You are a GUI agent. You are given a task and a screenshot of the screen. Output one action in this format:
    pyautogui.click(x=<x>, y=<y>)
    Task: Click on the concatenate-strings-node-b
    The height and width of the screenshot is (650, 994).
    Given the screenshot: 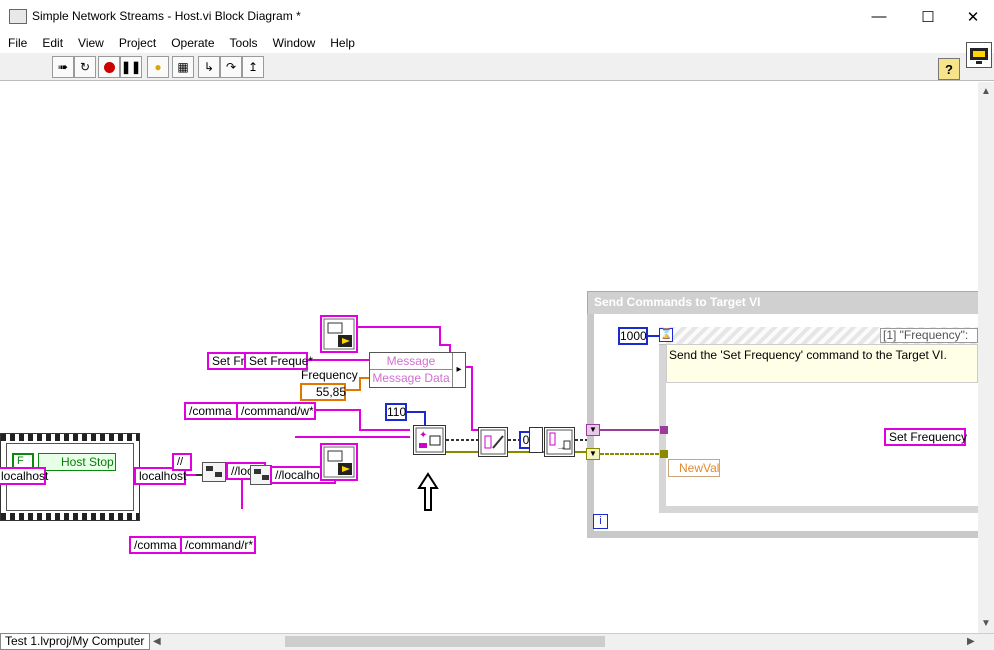 What is the action you would take?
    pyautogui.click(x=261, y=475)
    